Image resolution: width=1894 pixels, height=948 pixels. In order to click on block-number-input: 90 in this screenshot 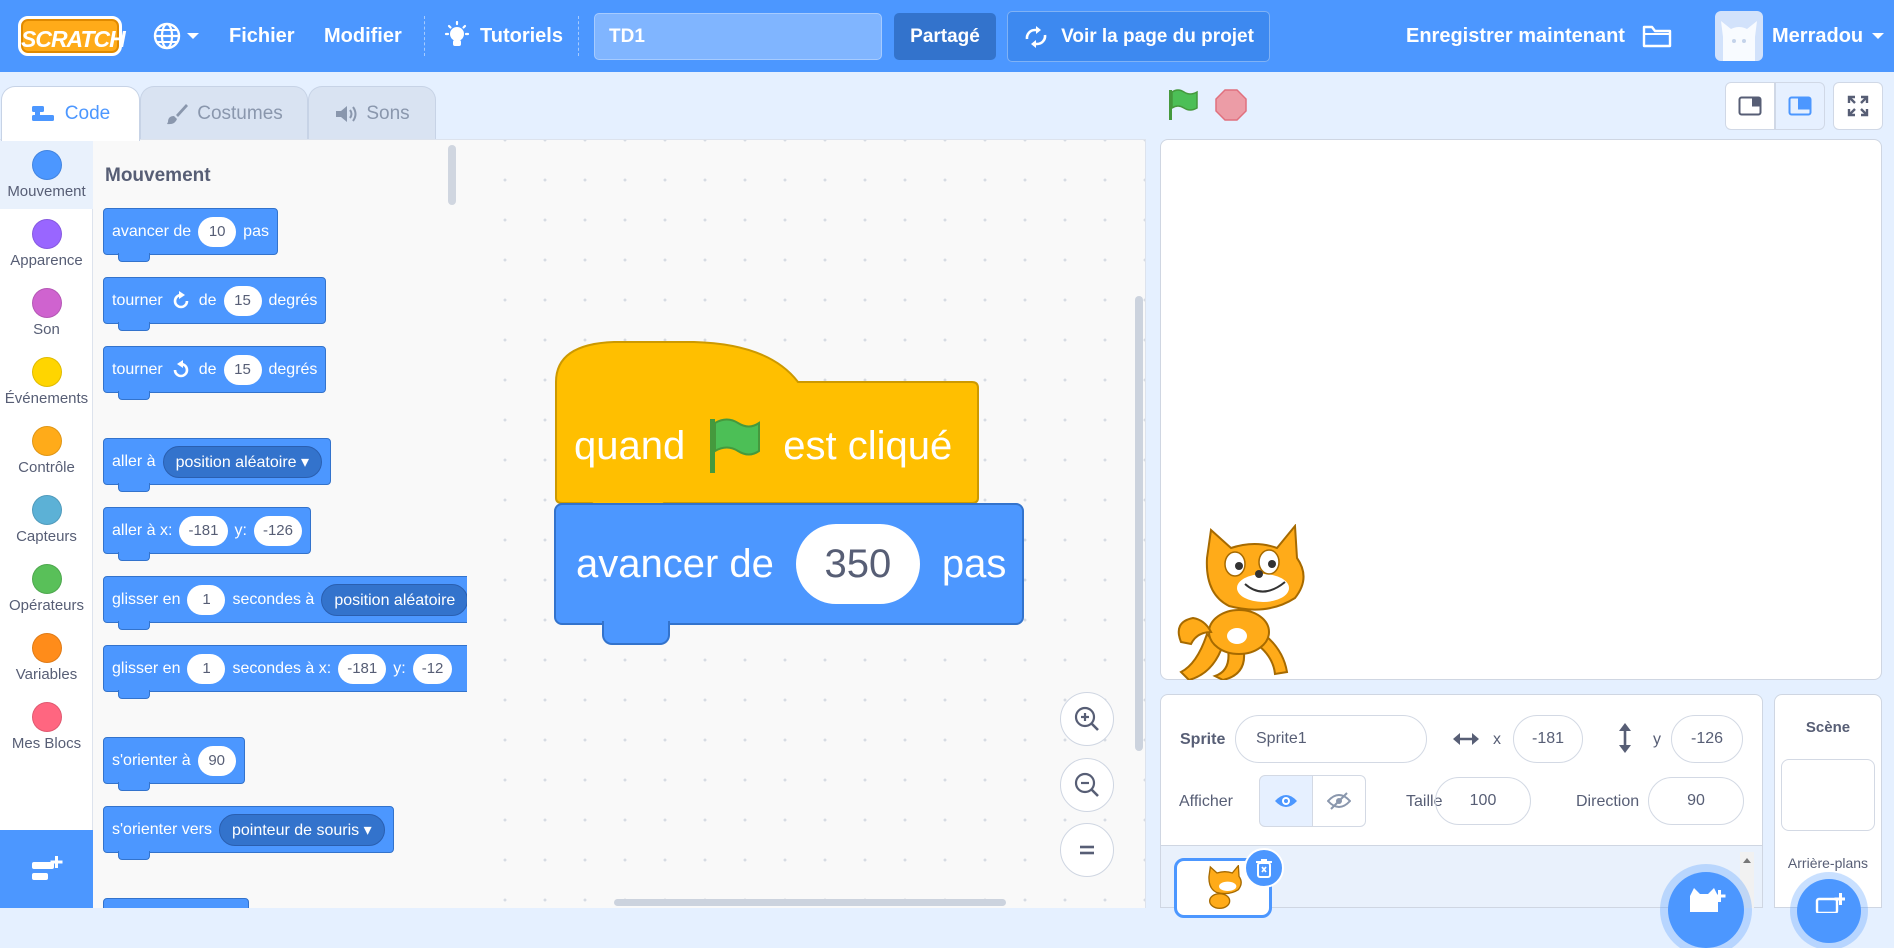, I will do `click(216, 760)`.